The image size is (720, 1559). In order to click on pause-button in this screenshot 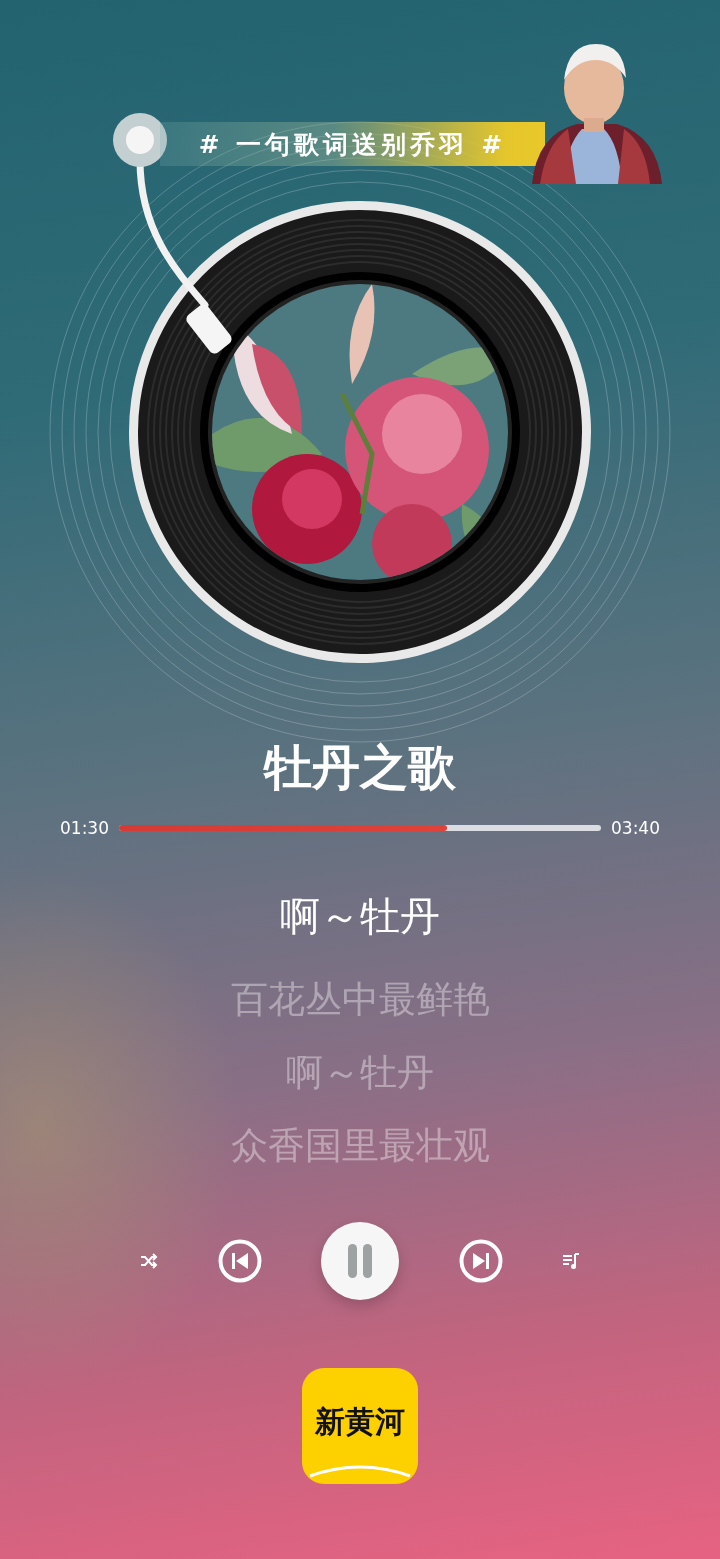, I will do `click(360, 1261)`.